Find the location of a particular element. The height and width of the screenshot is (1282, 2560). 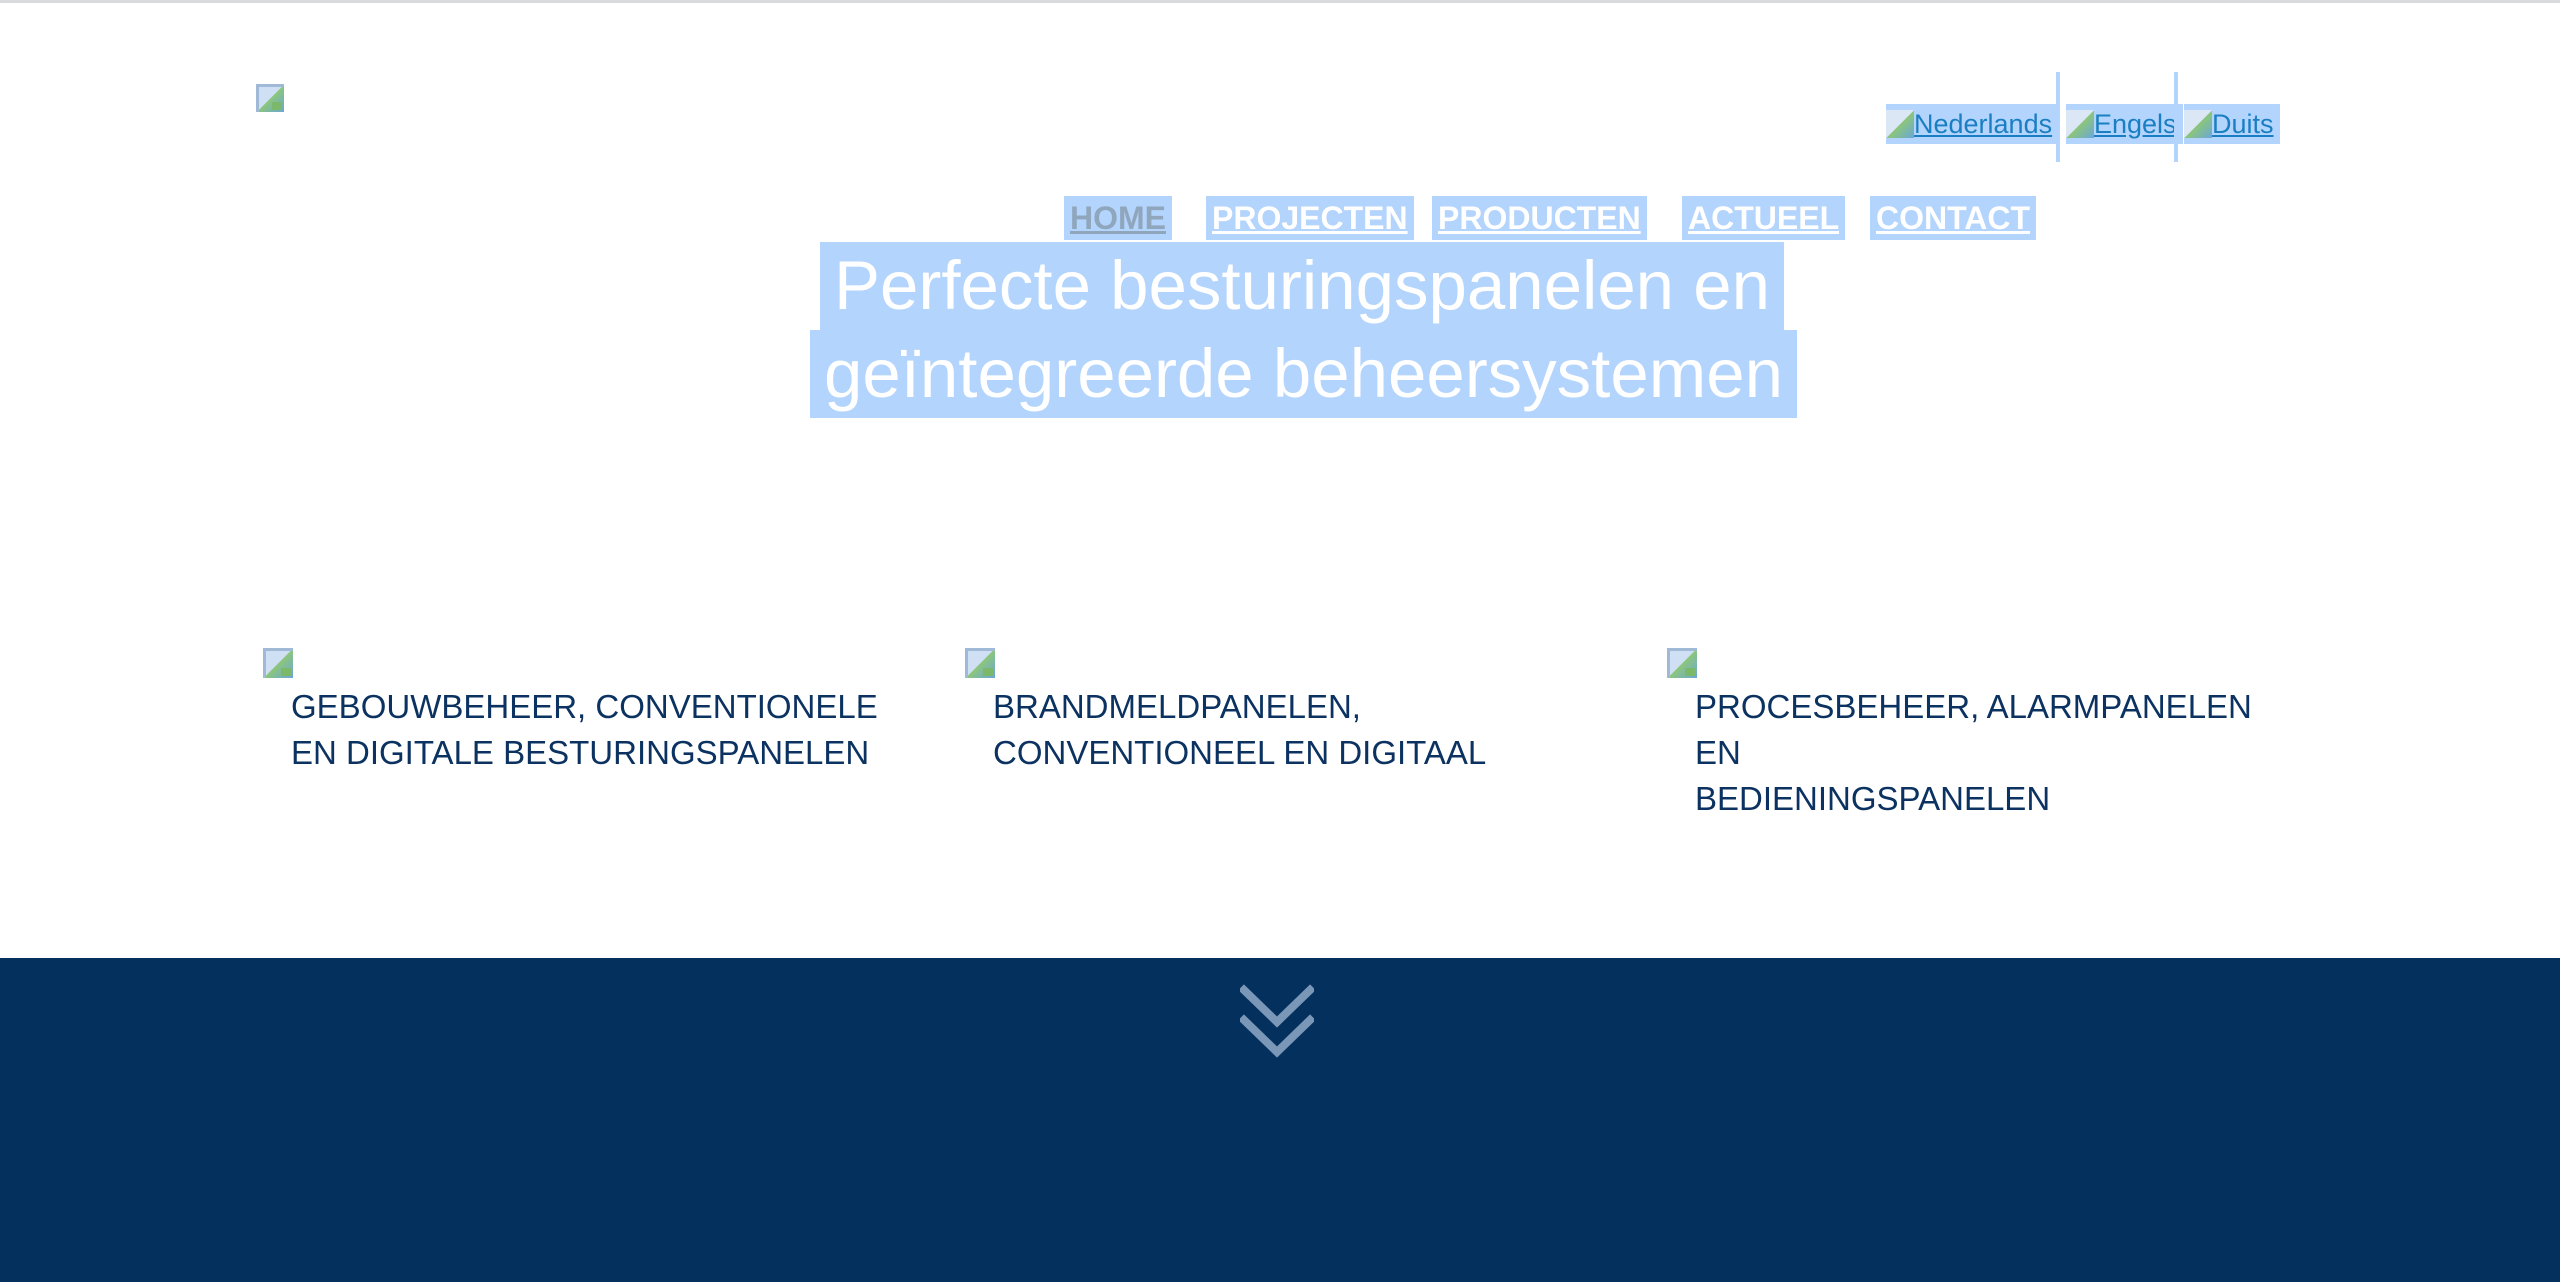

logo-link is located at coordinates (271, 99).